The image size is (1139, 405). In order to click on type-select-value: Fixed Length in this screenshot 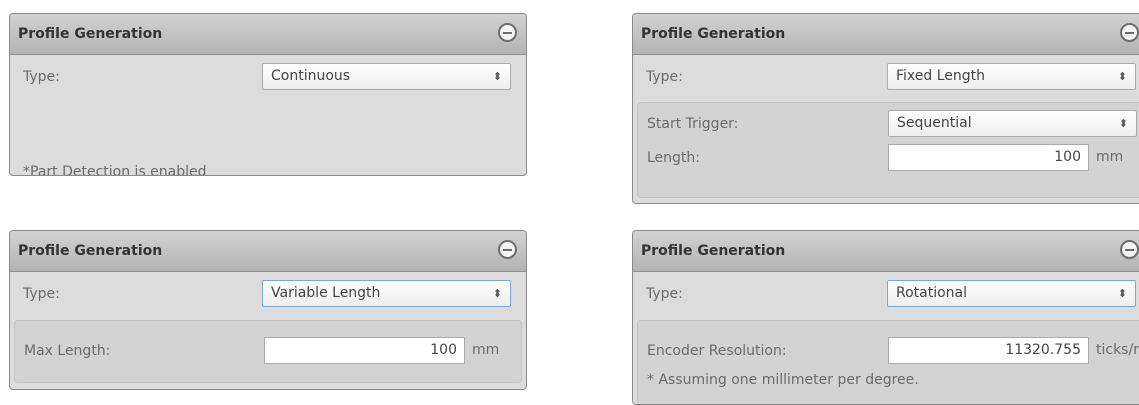, I will do `click(941, 76)`.